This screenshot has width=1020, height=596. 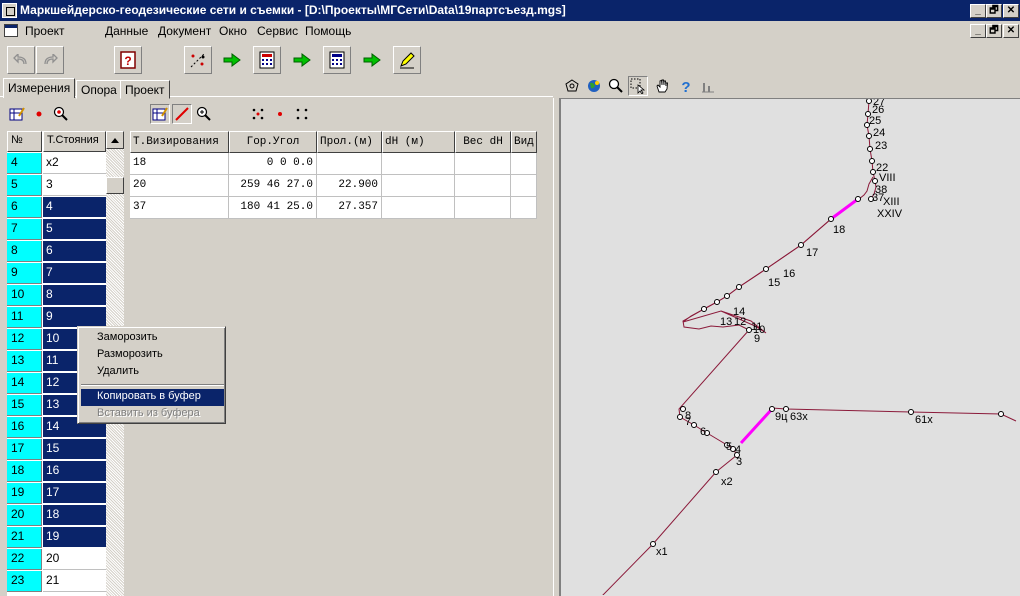 I want to click on menu-copy-to-buffer: Копировать в буфер, so click(x=152, y=397).